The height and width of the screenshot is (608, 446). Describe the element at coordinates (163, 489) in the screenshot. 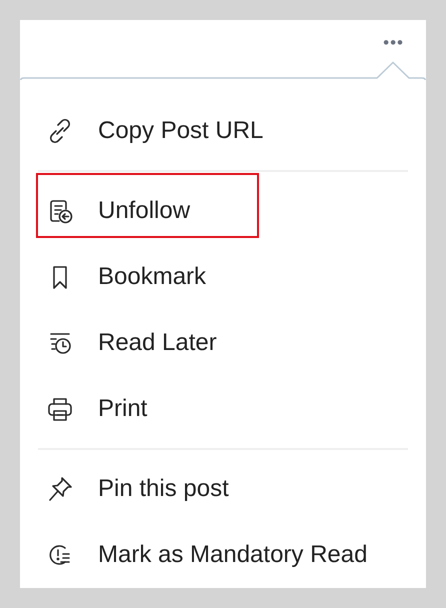

I see `menu-item: Pin this post` at that location.